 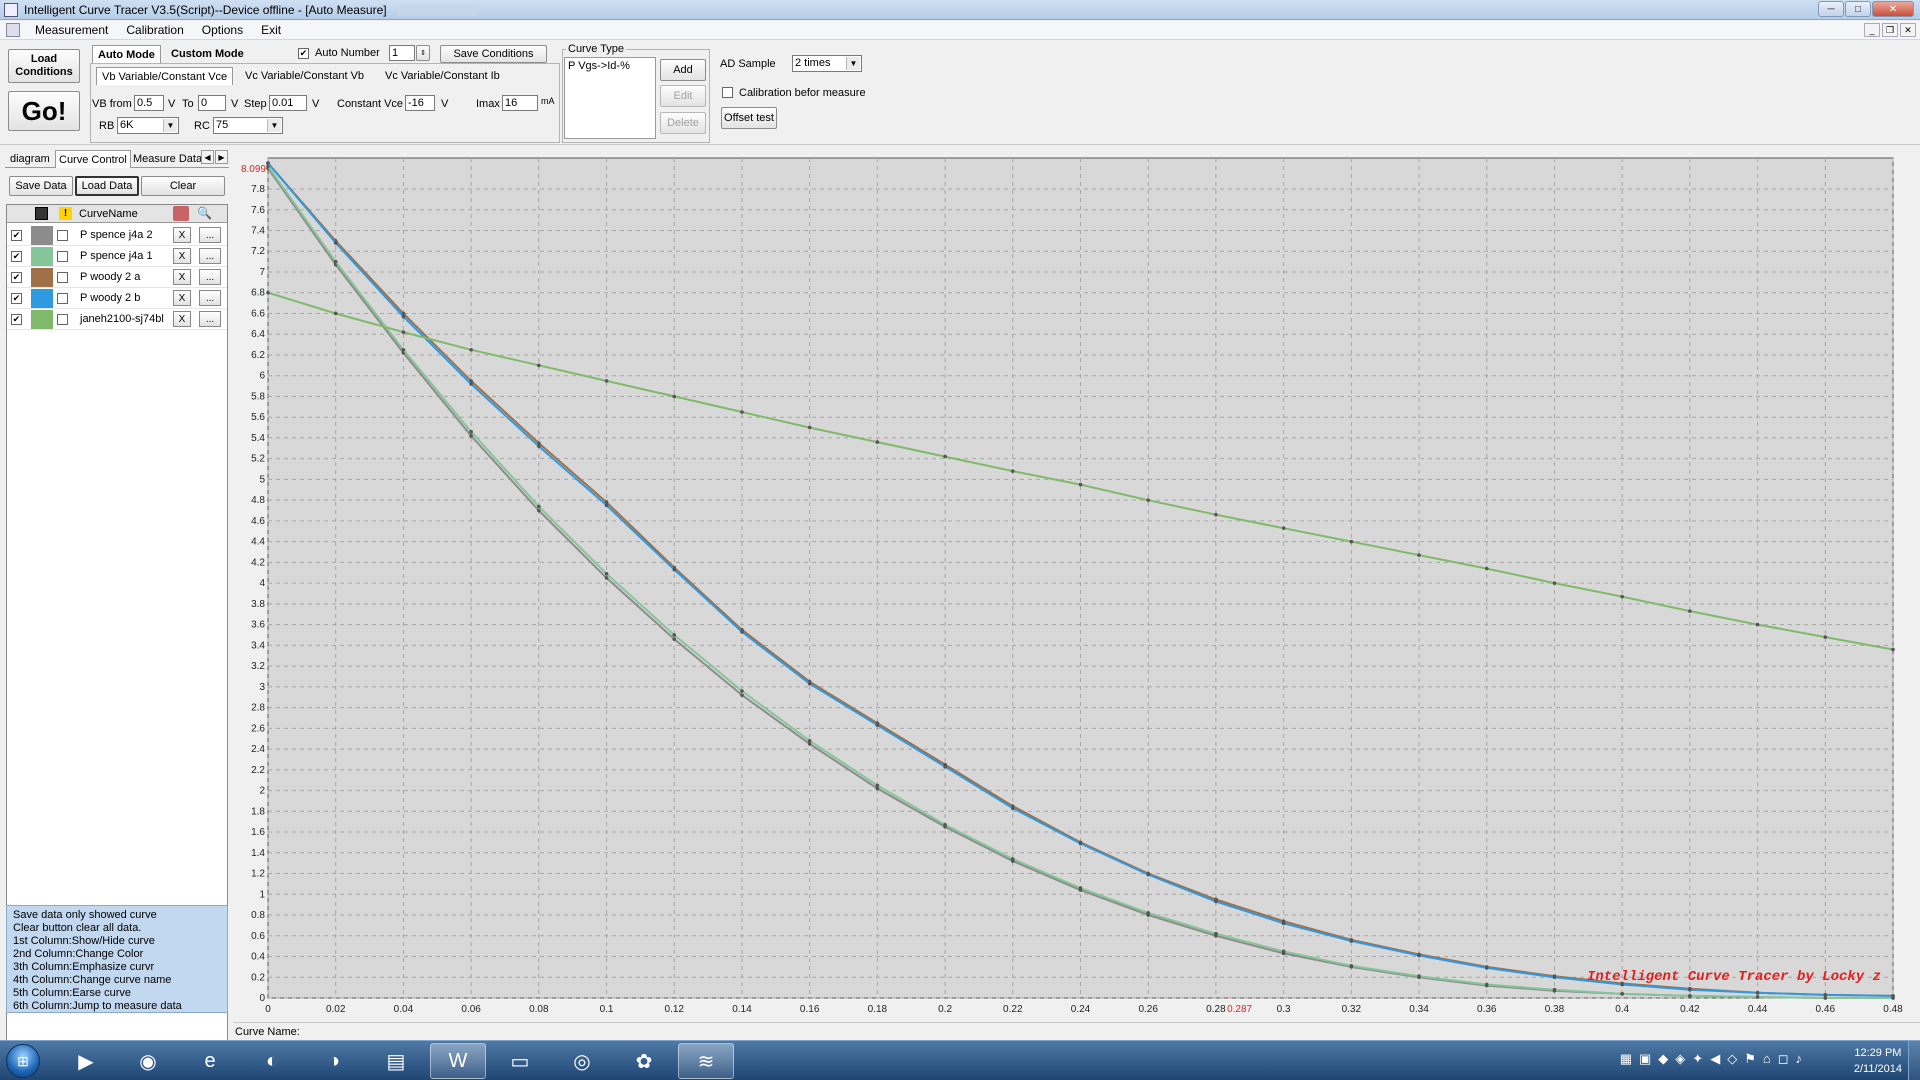 What do you see at coordinates (44, 66) in the screenshot?
I see `load-conditions-button: Load Conditions` at bounding box center [44, 66].